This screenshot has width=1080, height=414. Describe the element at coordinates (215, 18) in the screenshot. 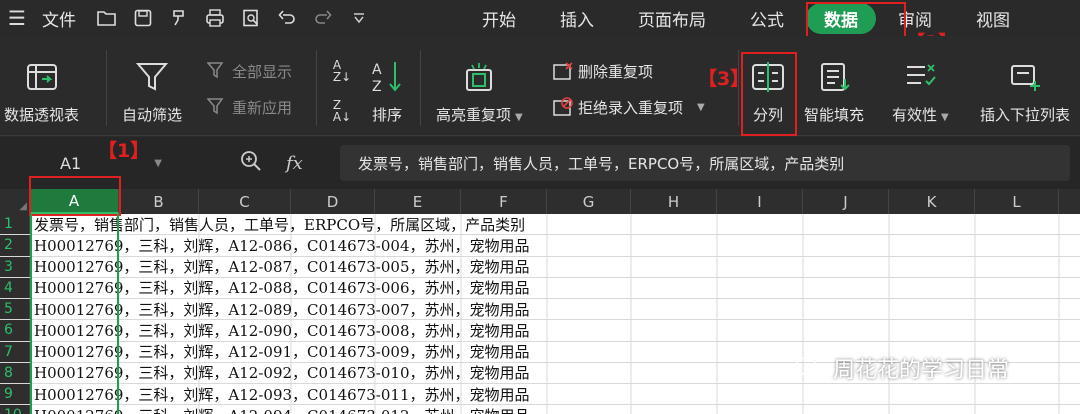

I see `print-icon` at that location.